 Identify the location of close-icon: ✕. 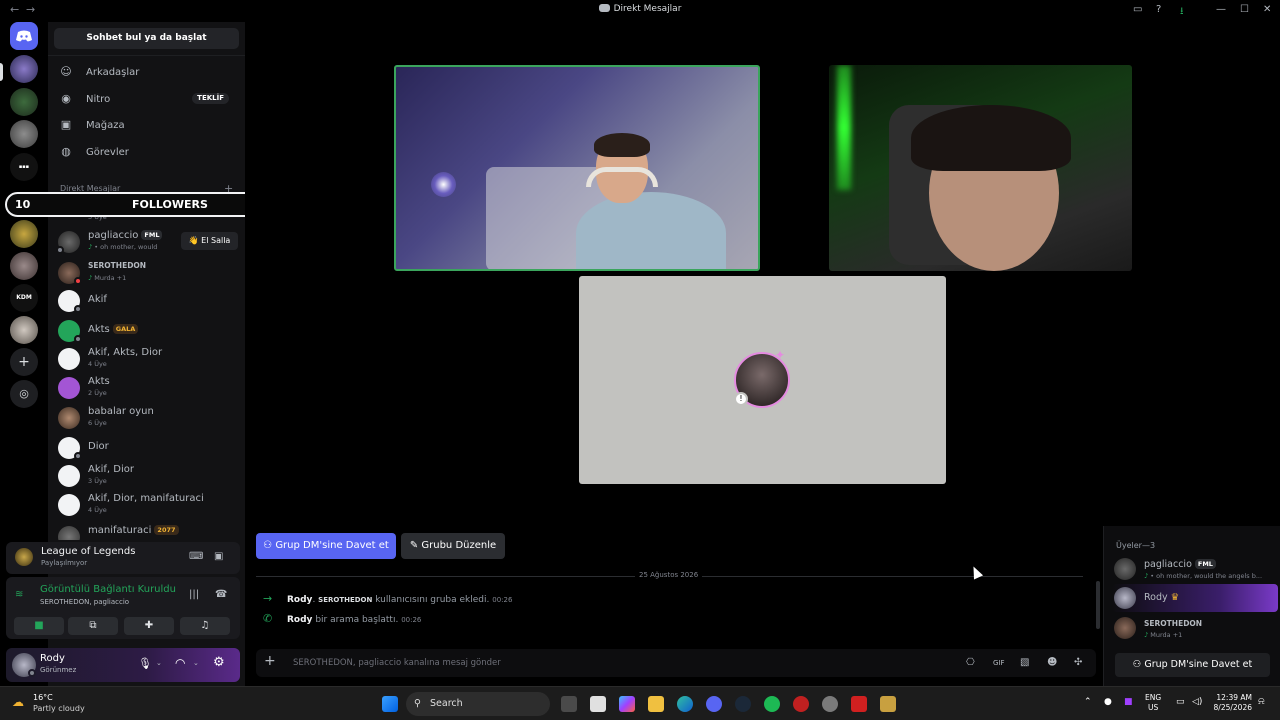
(1267, 9).